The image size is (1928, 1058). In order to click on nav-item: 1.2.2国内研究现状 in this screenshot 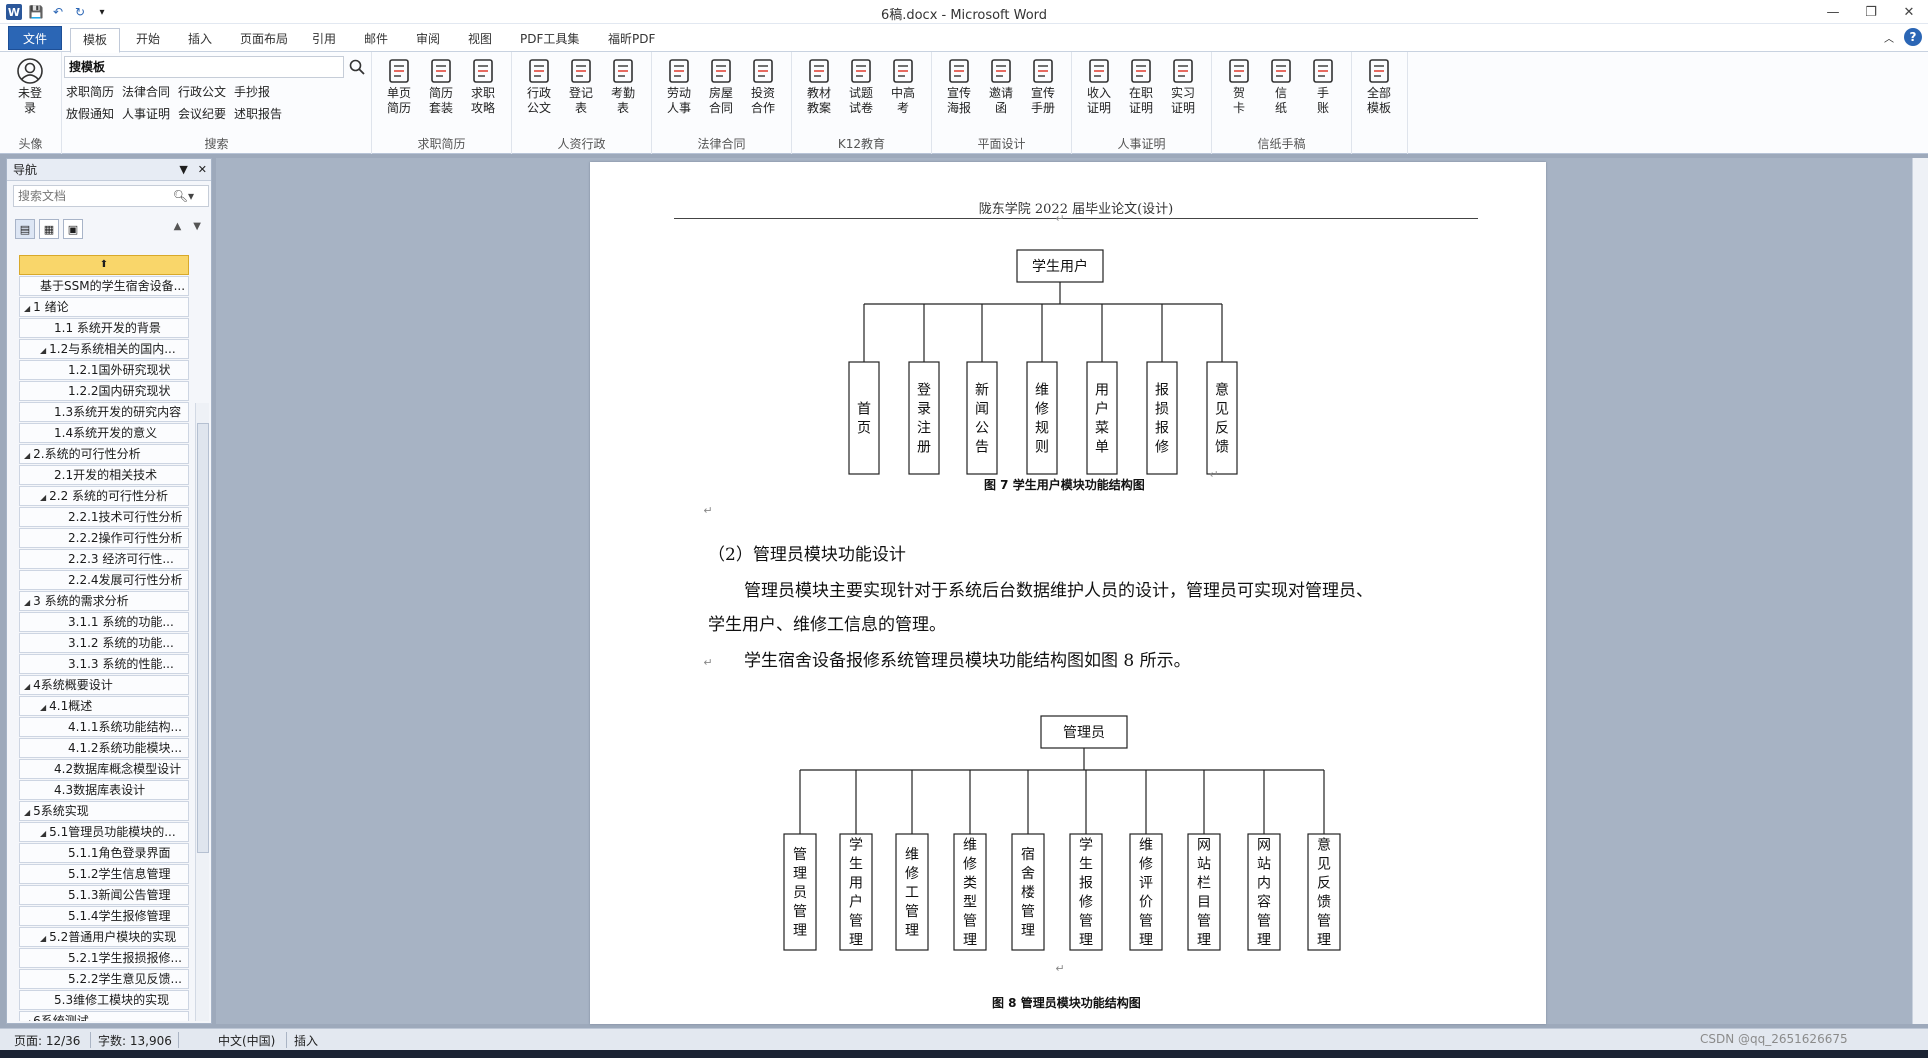, I will do `click(104, 391)`.